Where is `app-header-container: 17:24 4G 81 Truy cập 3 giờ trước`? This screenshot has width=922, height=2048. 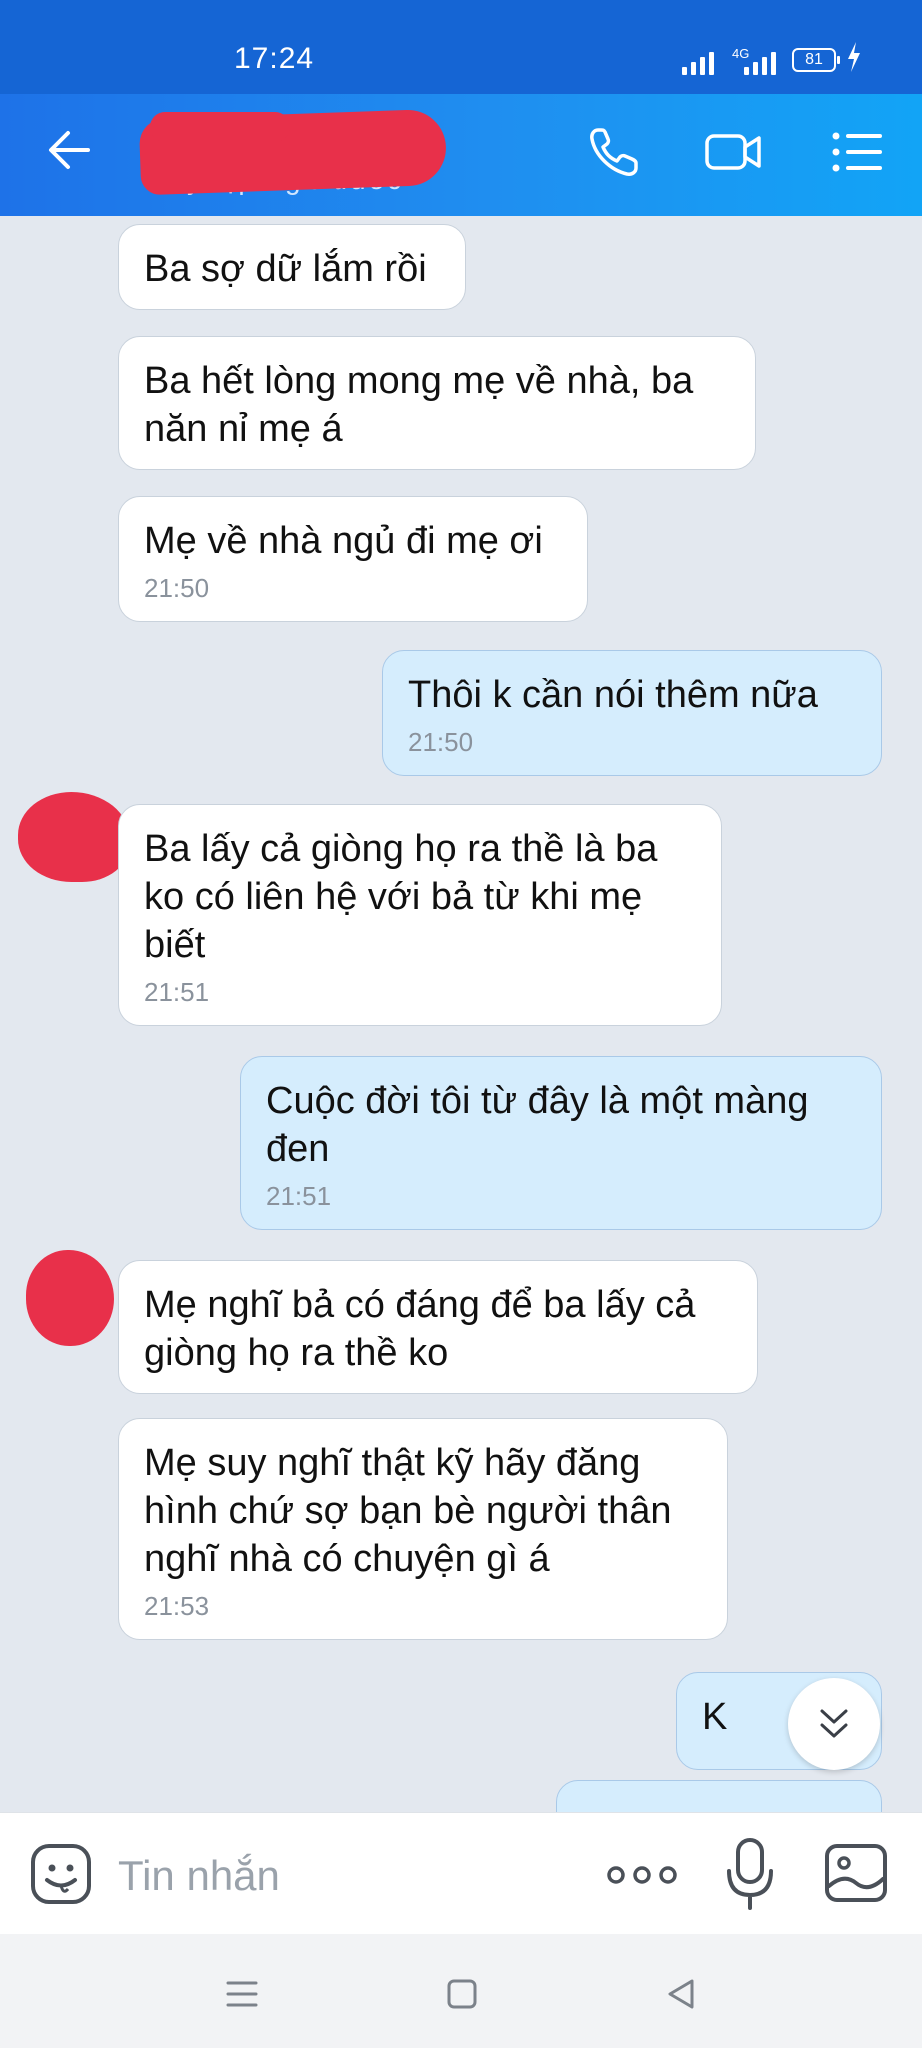
app-header-container: 17:24 4G 81 Truy cập 3 giờ trước is located at coordinates (461, 108).